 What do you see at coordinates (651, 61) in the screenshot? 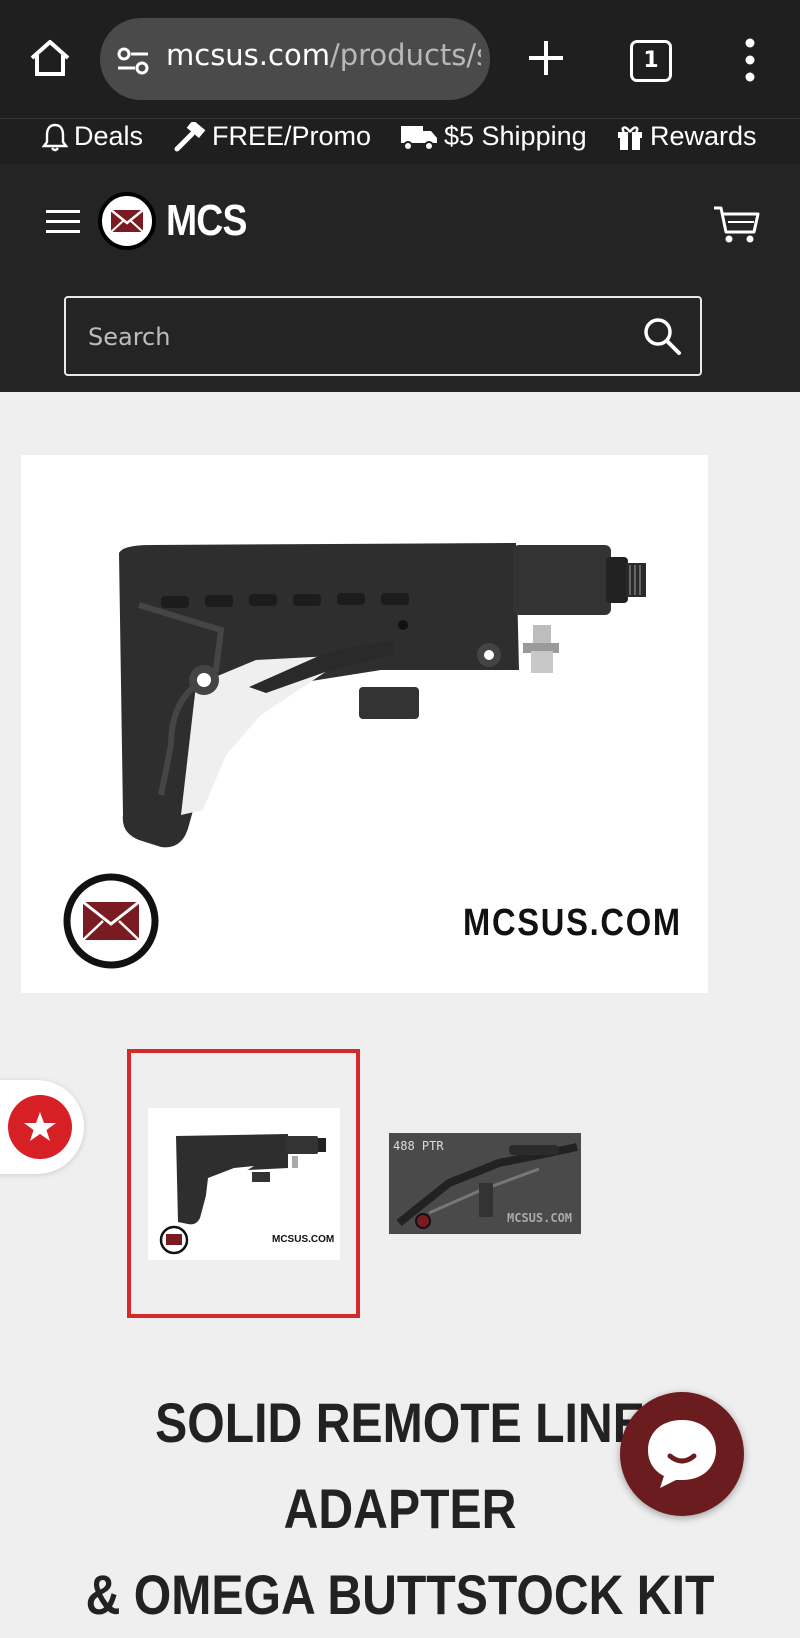
I see `tabs-icon: 1` at bounding box center [651, 61].